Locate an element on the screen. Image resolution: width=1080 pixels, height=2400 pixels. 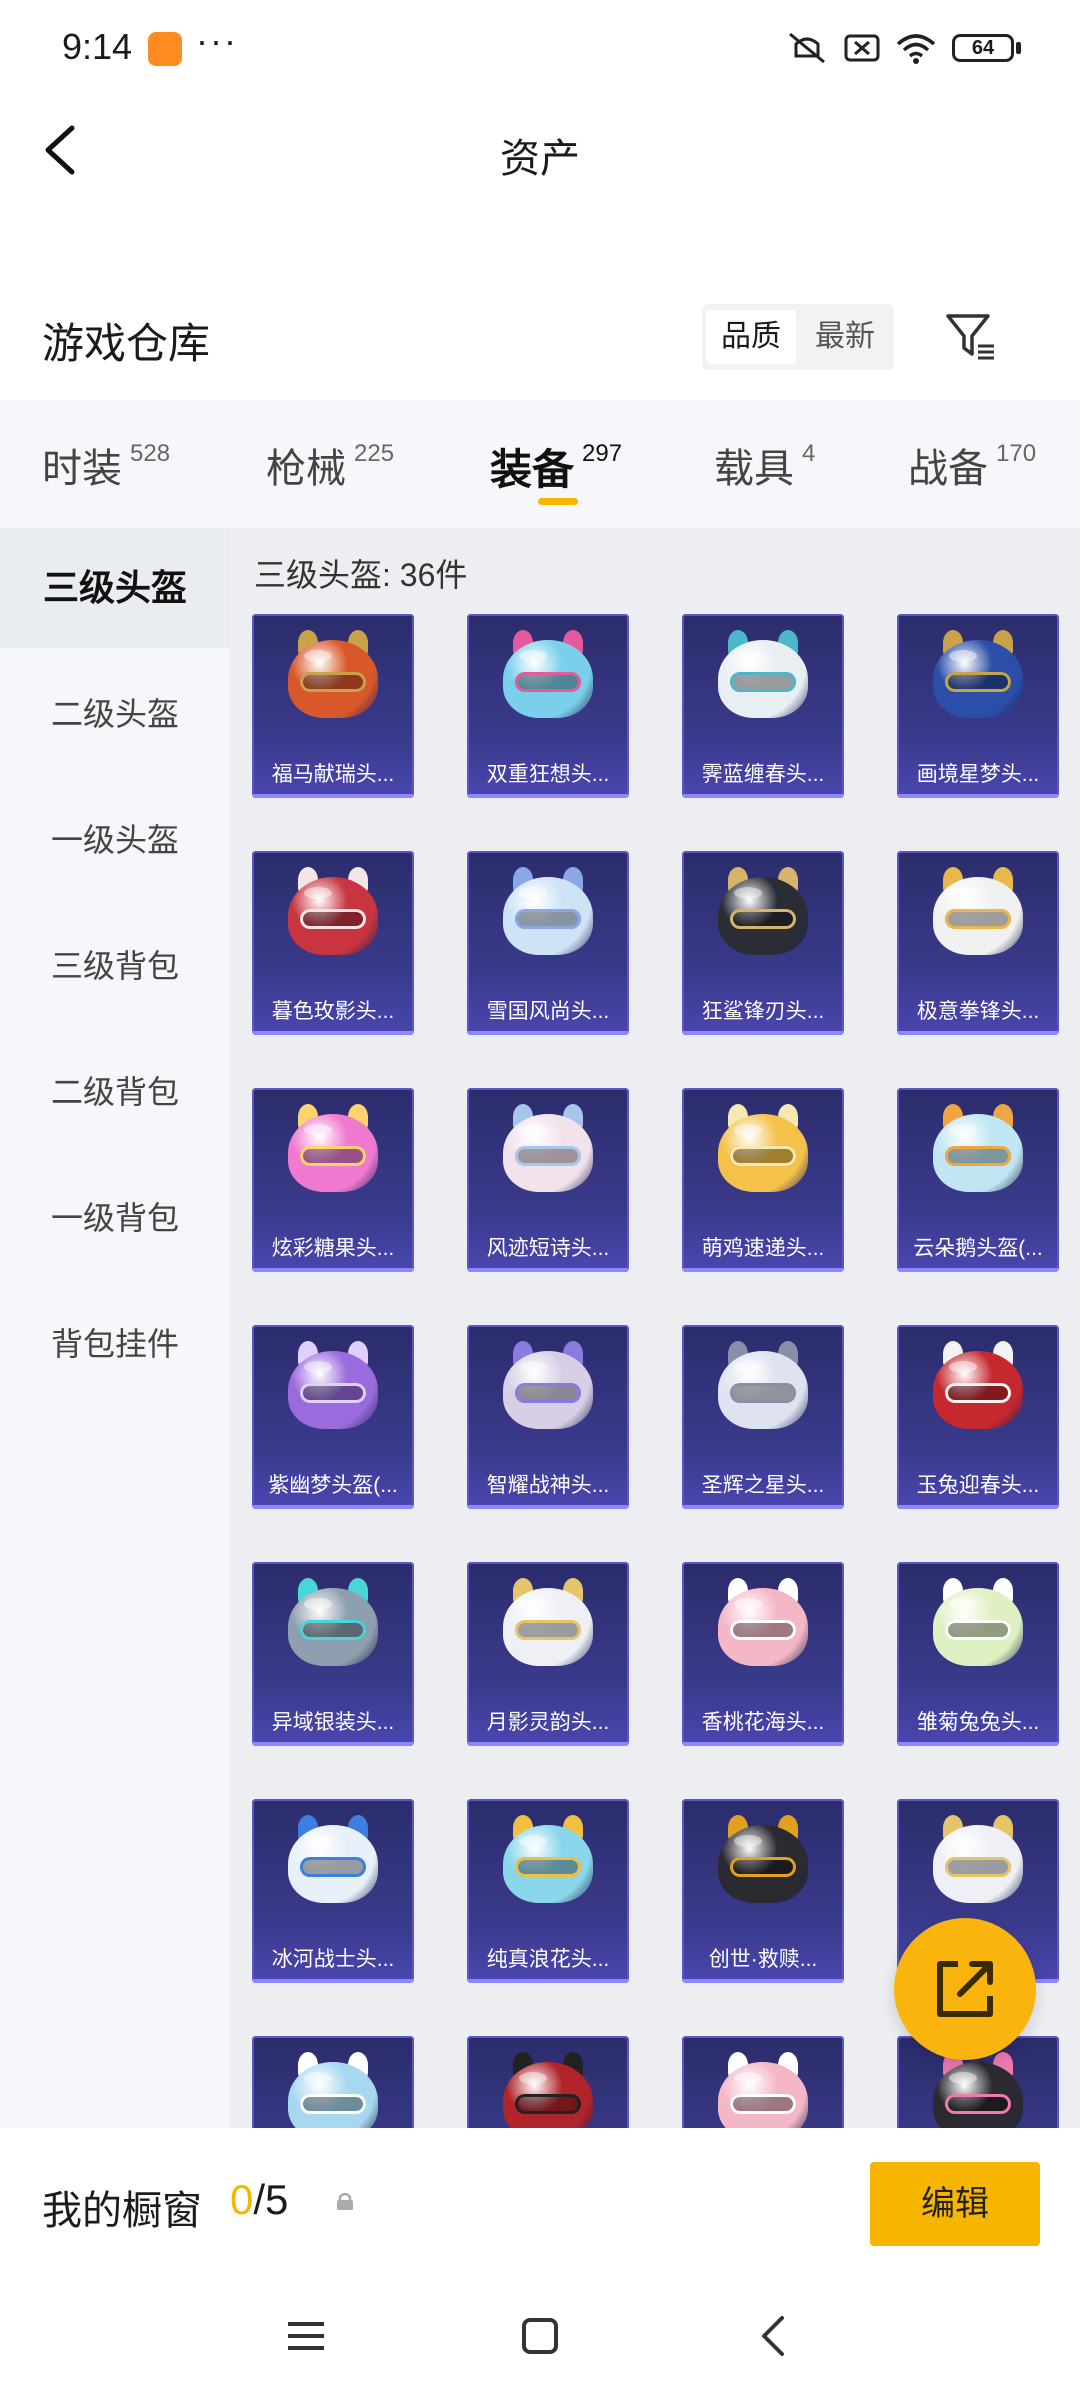
sort-quality-button: 品质 is located at coordinates (751, 337).